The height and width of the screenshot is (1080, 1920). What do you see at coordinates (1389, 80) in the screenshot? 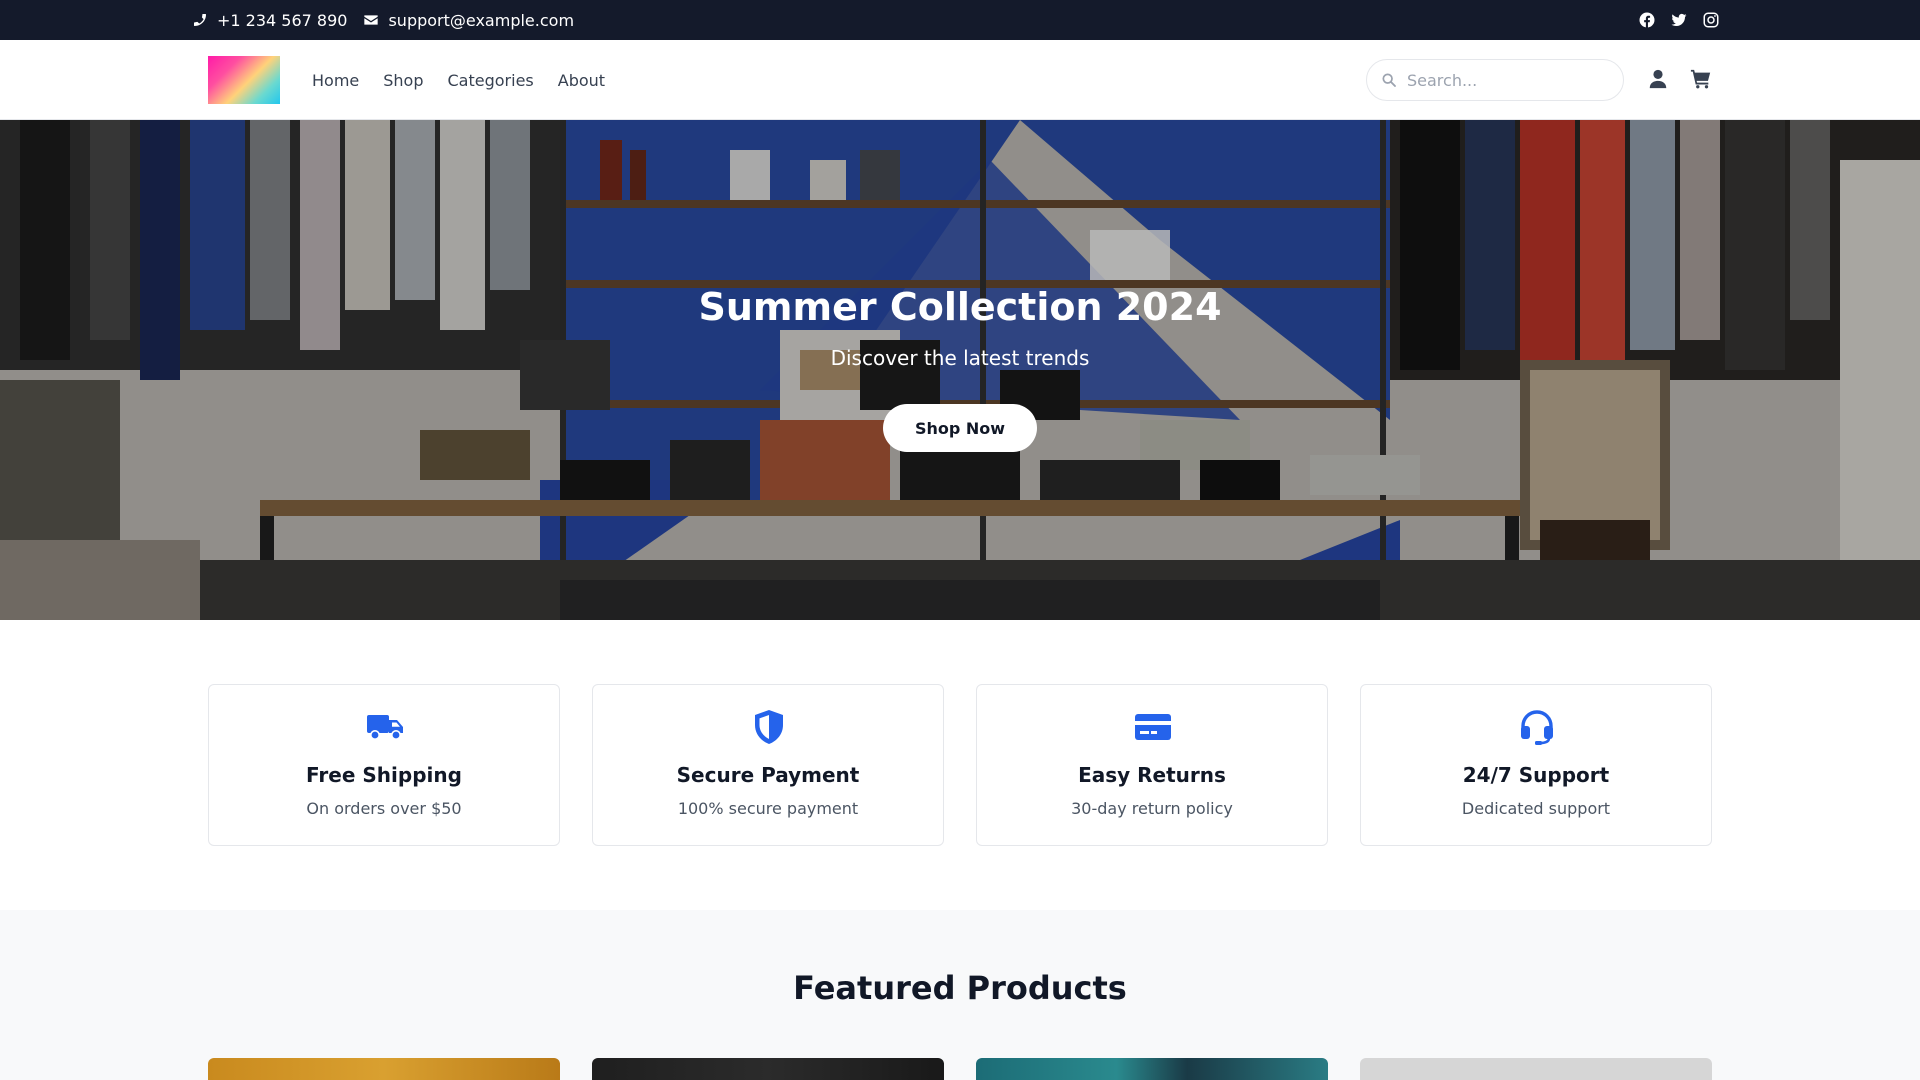
I see `search-icon` at bounding box center [1389, 80].